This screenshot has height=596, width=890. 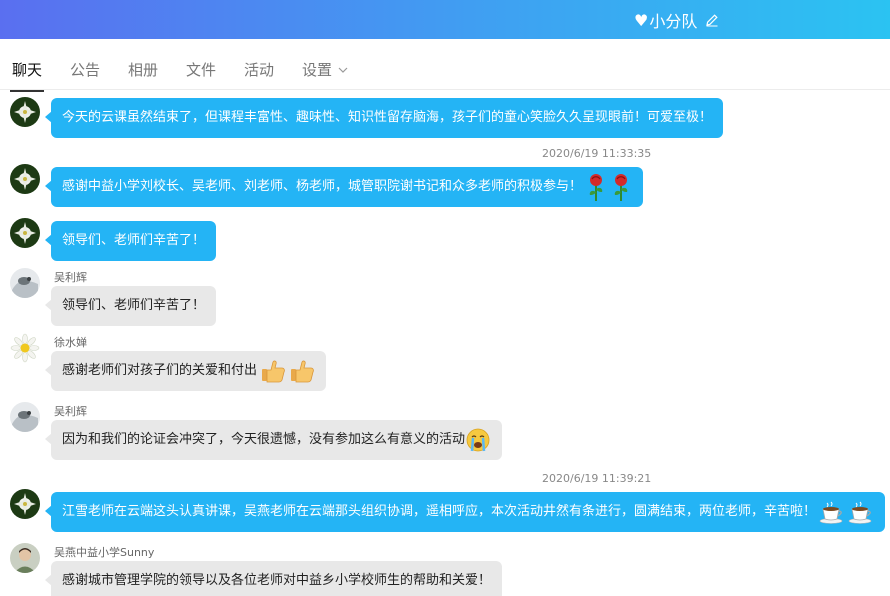 What do you see at coordinates (445, 19) in the screenshot?
I see `group-header: ♥ 小分队` at bounding box center [445, 19].